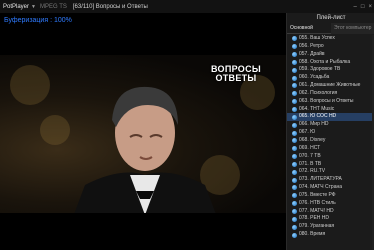 The width and height of the screenshot is (374, 250). What do you see at coordinates (325, 61) in the screenshot?
I see `list-item-label: 058. Охота и Рыбалка` at bounding box center [325, 61].